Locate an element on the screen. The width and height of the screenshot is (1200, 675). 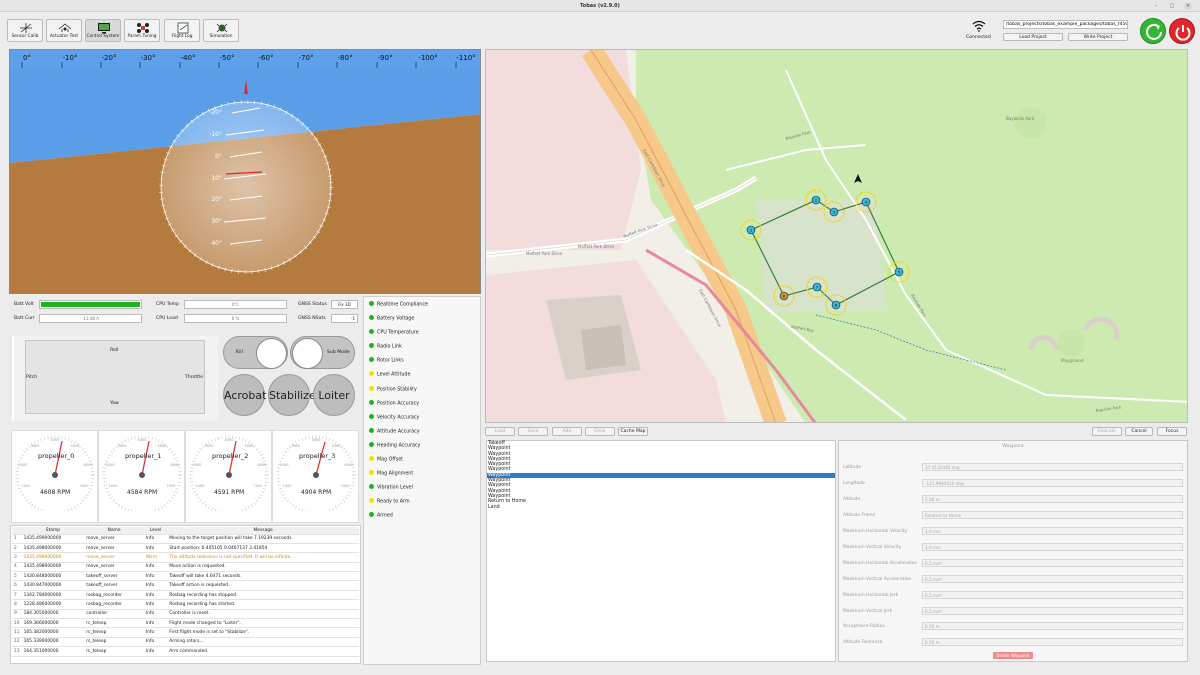
minimize-button: – is located at coordinates (1156, 6).